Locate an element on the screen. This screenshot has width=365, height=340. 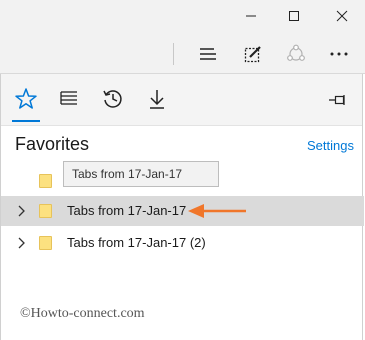
settings-link: Settings is located at coordinates (330, 145).